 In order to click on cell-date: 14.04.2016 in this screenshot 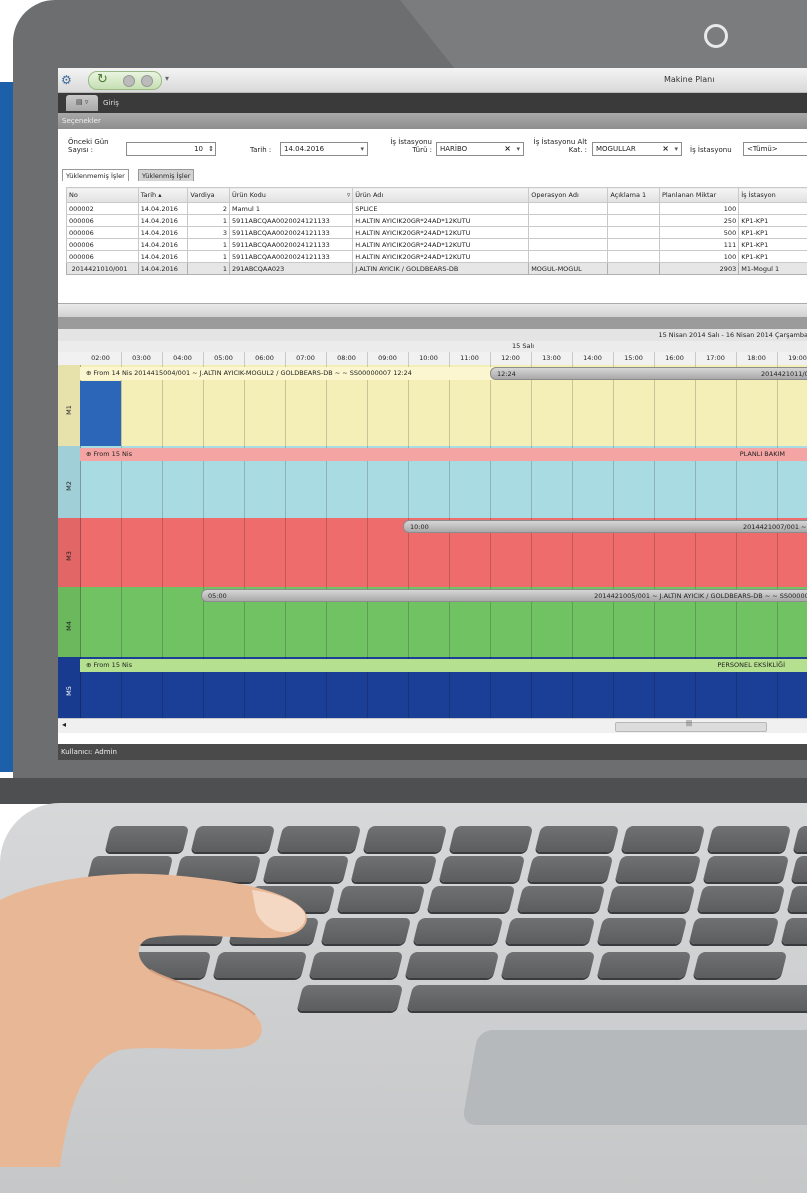, I will do `click(163, 257)`.